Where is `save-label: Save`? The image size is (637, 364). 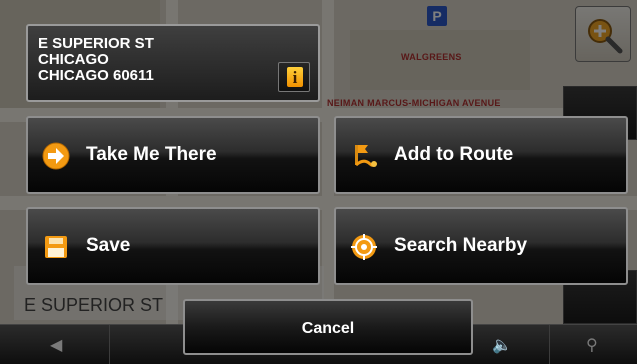
save-label: Save is located at coordinates (108, 245).